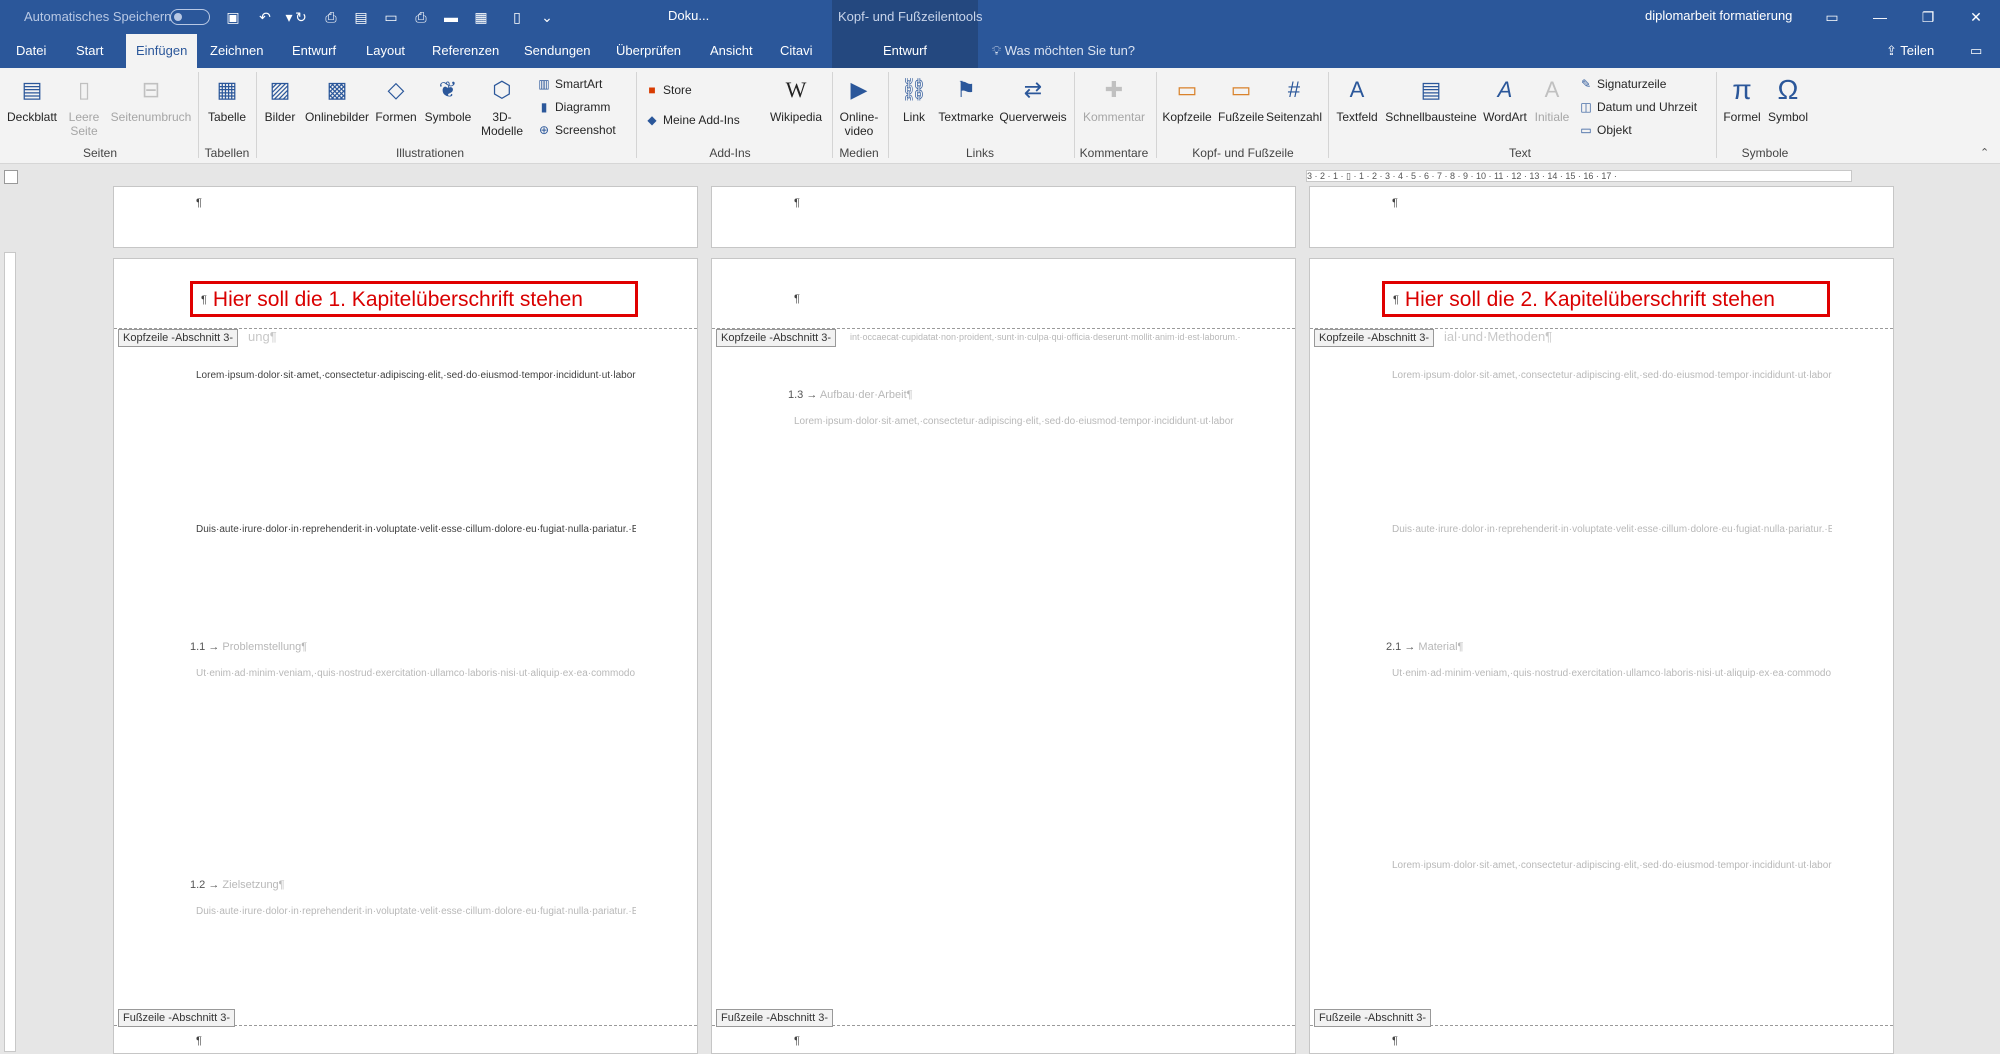 The height and width of the screenshot is (1054, 2000). I want to click on pilcrow: ¶, so click(204, 299).